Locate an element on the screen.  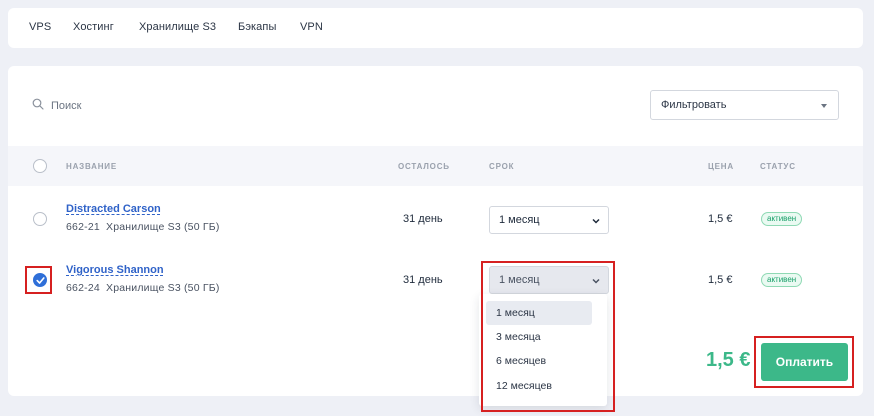
header-price: ЦЕНА is located at coordinates (721, 166).